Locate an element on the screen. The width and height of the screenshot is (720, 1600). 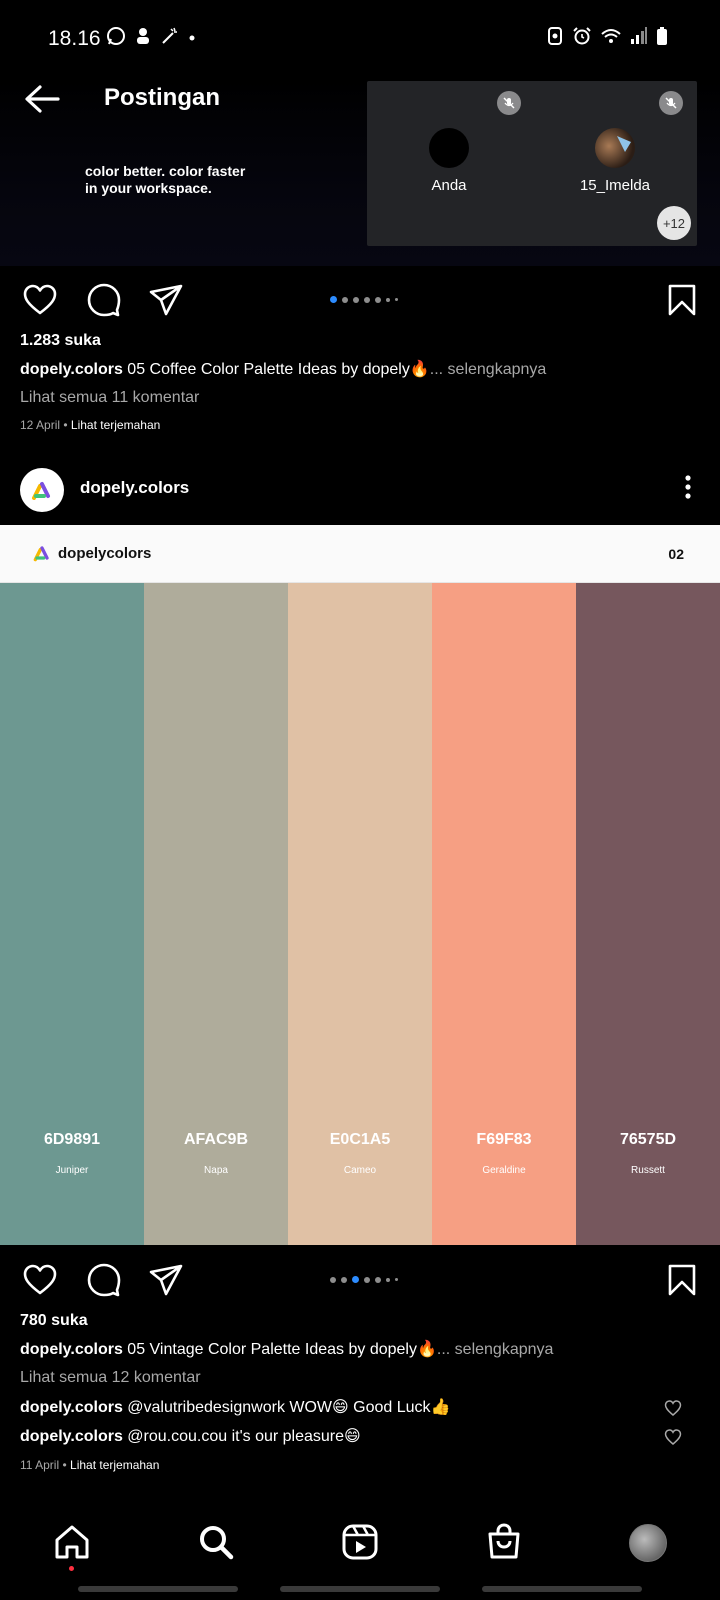
swatch-name: Napa is located at coordinates (216, 1170).